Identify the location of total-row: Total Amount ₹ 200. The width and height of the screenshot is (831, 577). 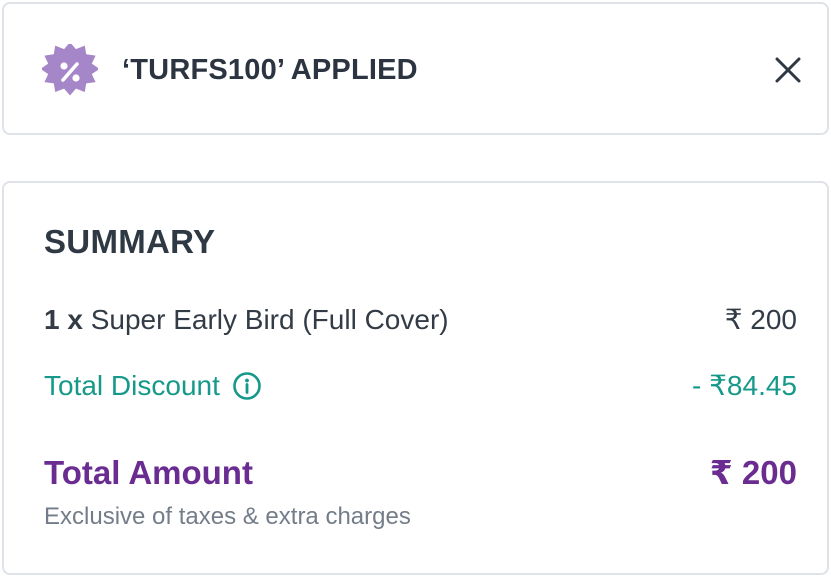
(420, 472).